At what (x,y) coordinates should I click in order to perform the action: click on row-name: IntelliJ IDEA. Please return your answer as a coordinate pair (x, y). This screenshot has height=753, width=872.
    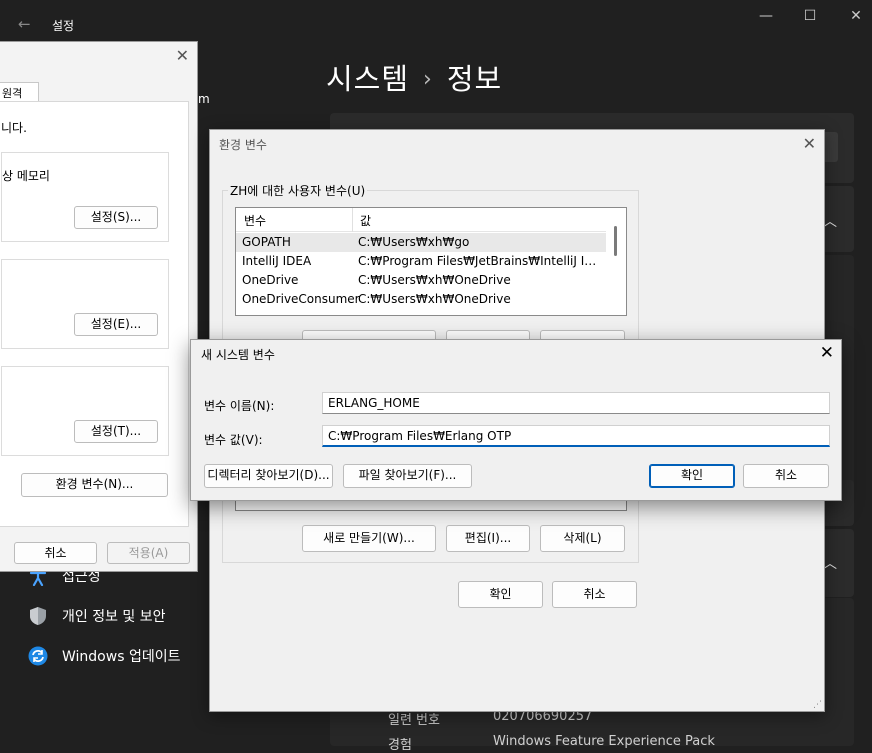
    Looking at the image, I should click on (277, 261).